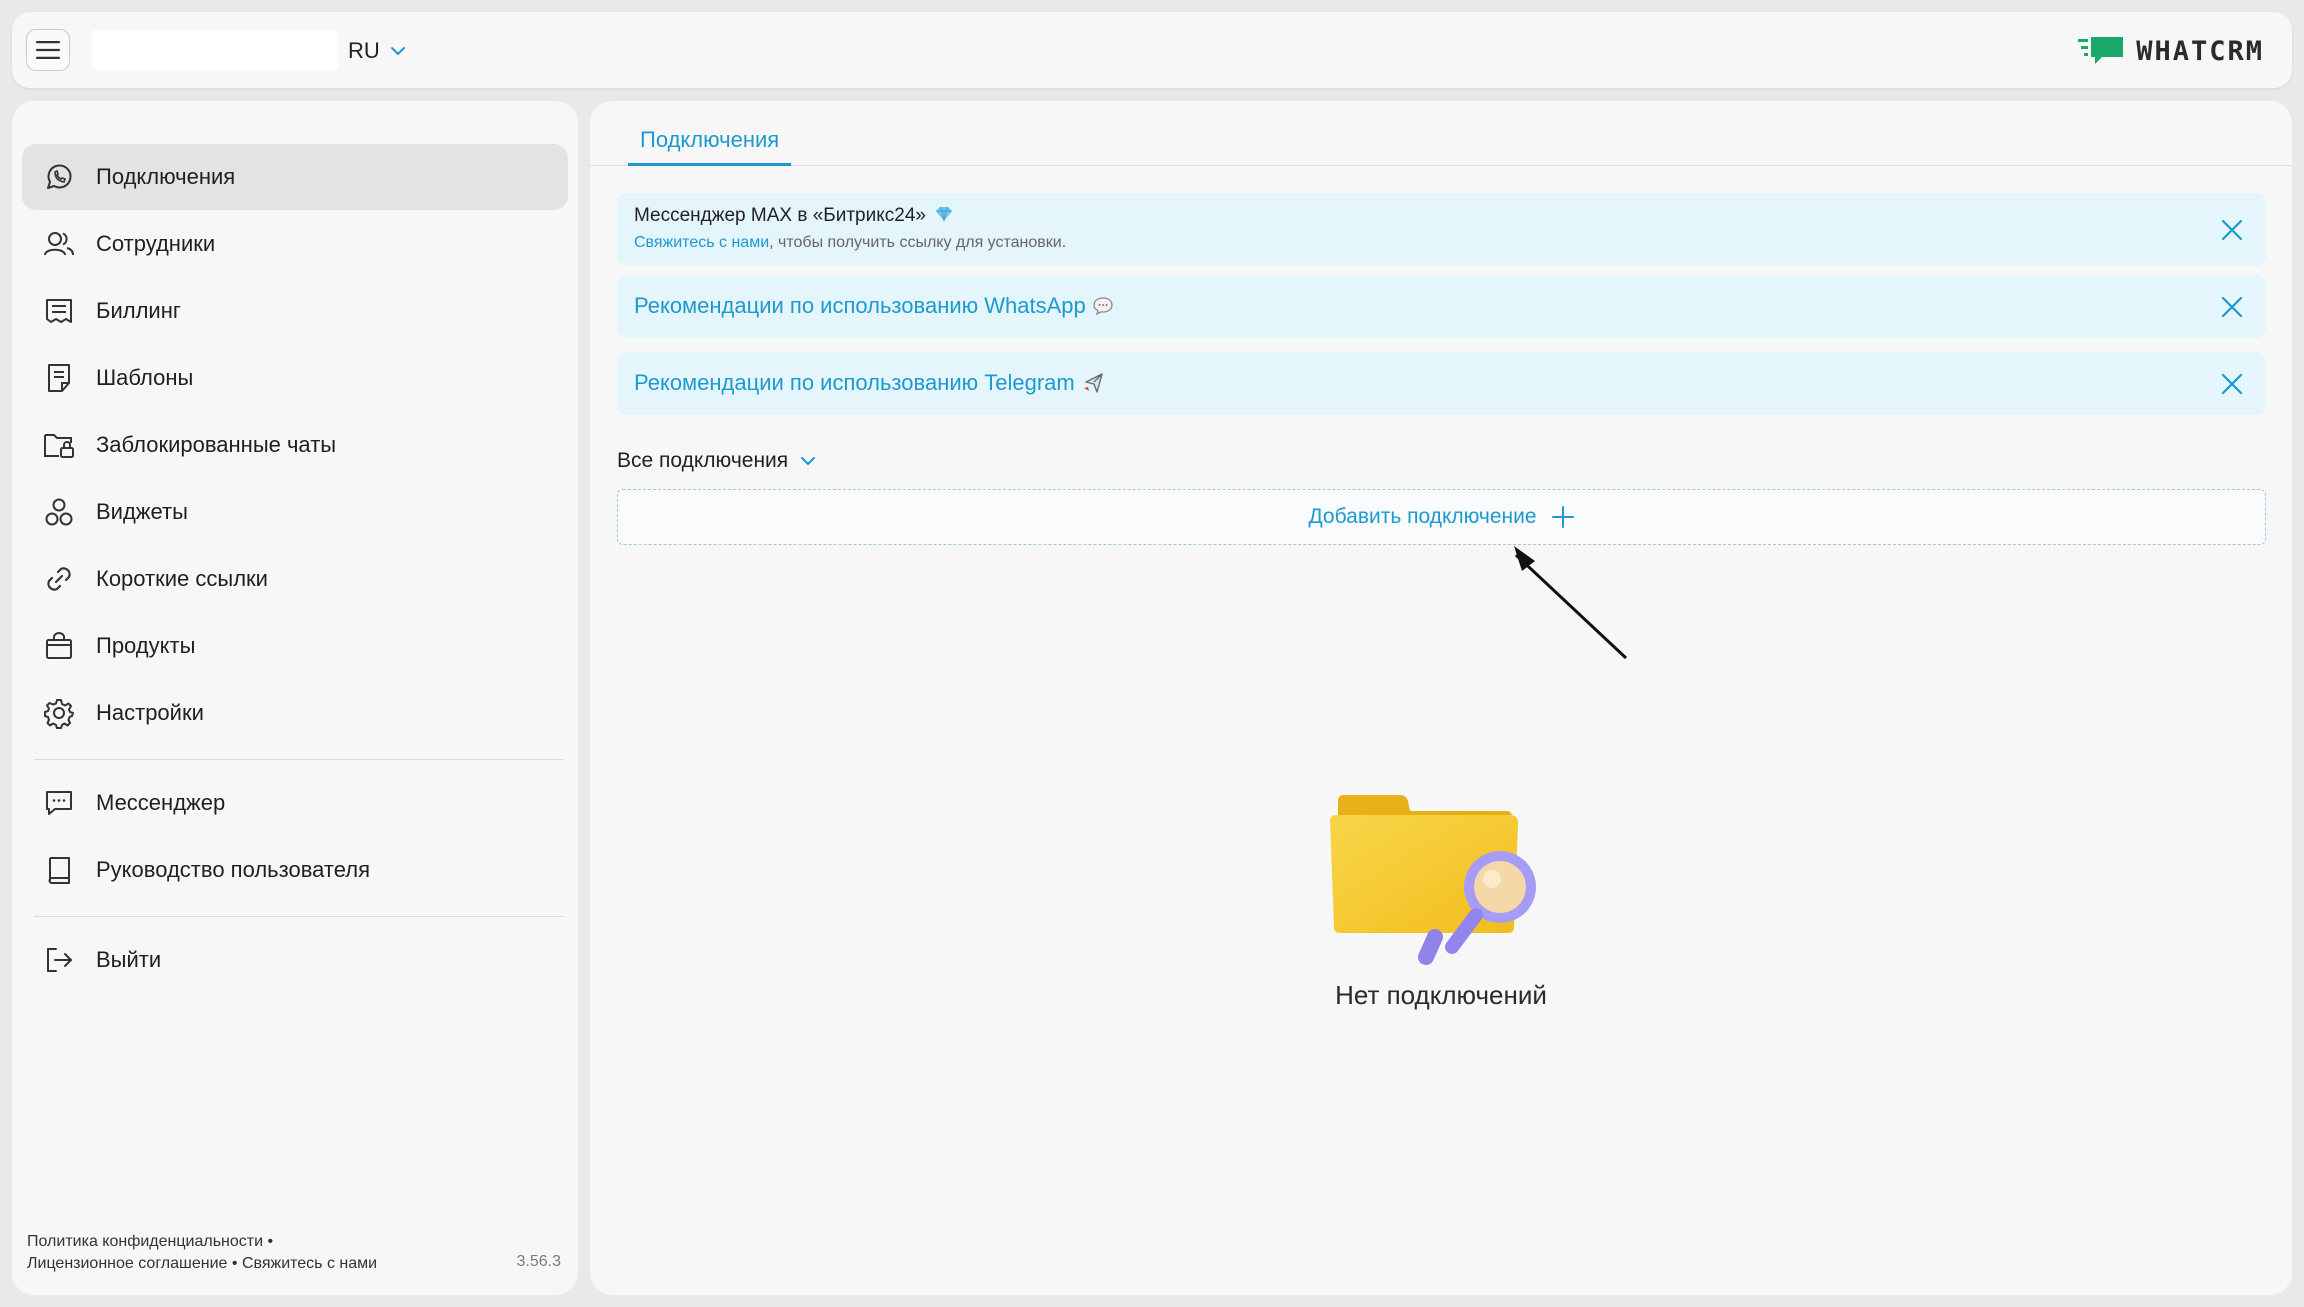 Image resolution: width=2304 pixels, height=1307 pixels. Describe the element at coordinates (216, 444) in the screenshot. I see `sidebar-item-label: Заблокированные чаты` at that location.